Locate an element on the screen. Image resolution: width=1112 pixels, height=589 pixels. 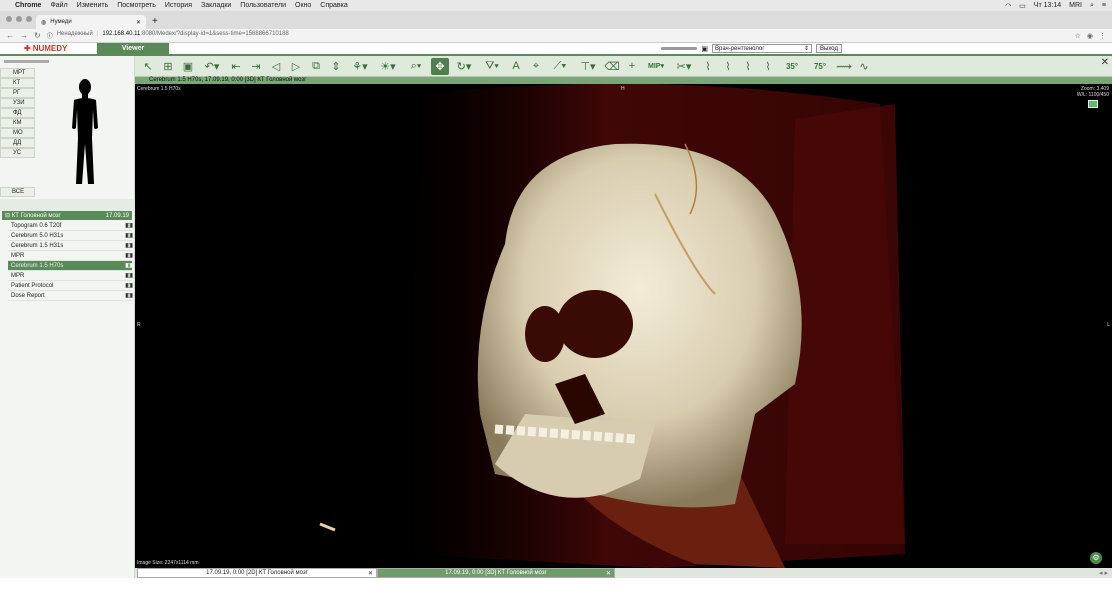
modality-uzi: УЗИ is located at coordinates (17, 103).